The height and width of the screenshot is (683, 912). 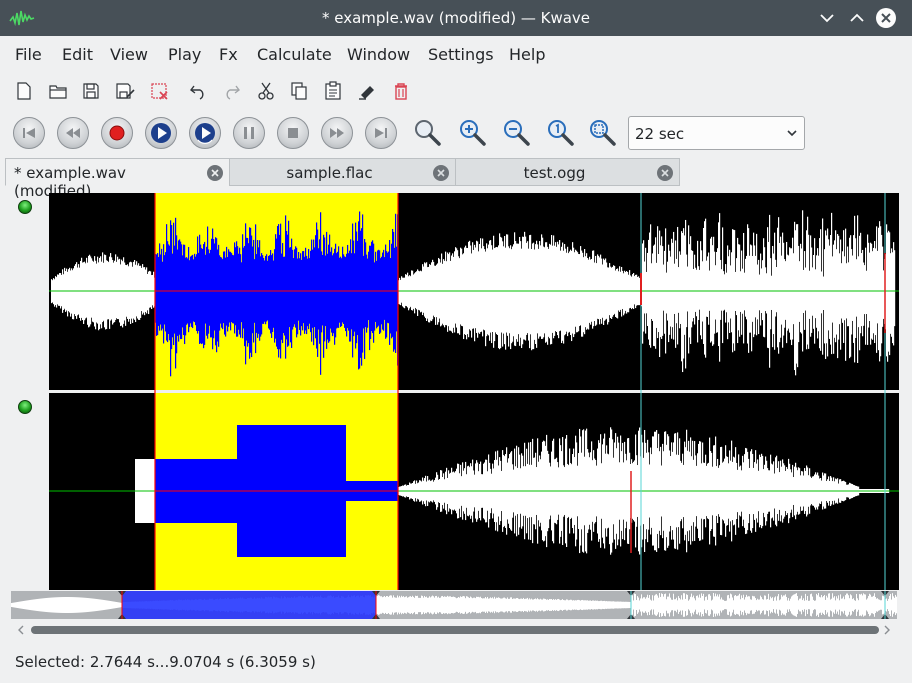 I want to click on save-as-icon, so click(x=125, y=91).